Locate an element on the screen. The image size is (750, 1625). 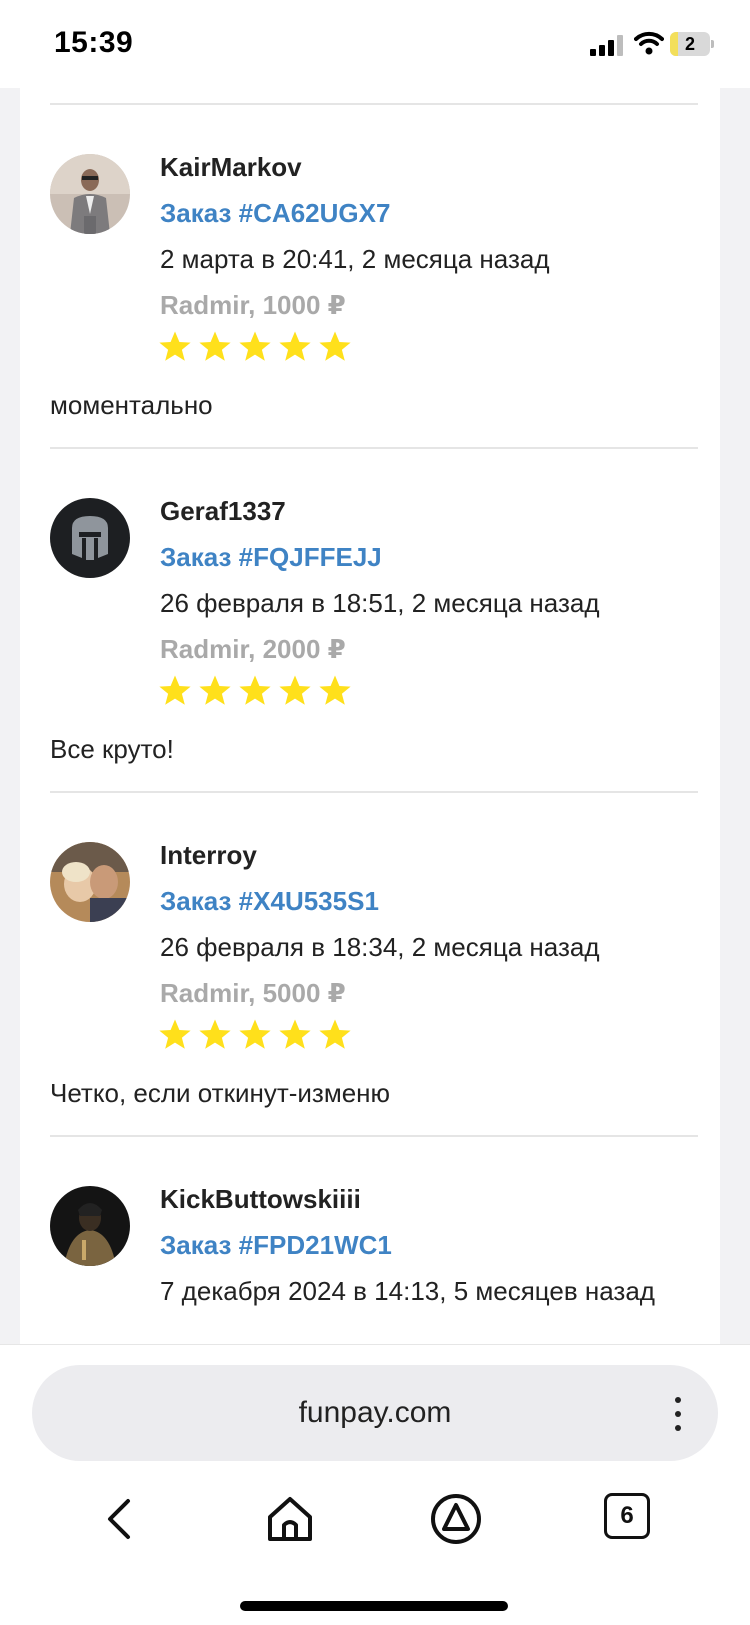
more-menu-icon is located at coordinates (677, 1414).